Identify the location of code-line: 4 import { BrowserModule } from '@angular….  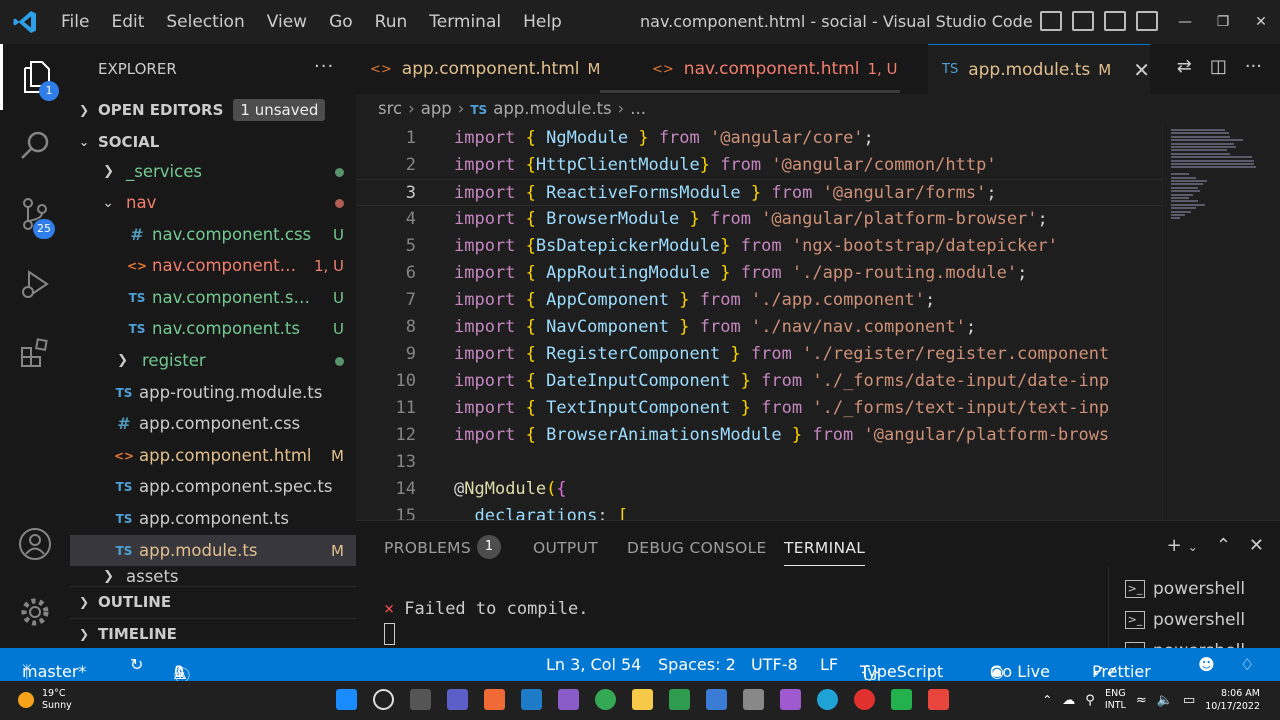
(759, 219).